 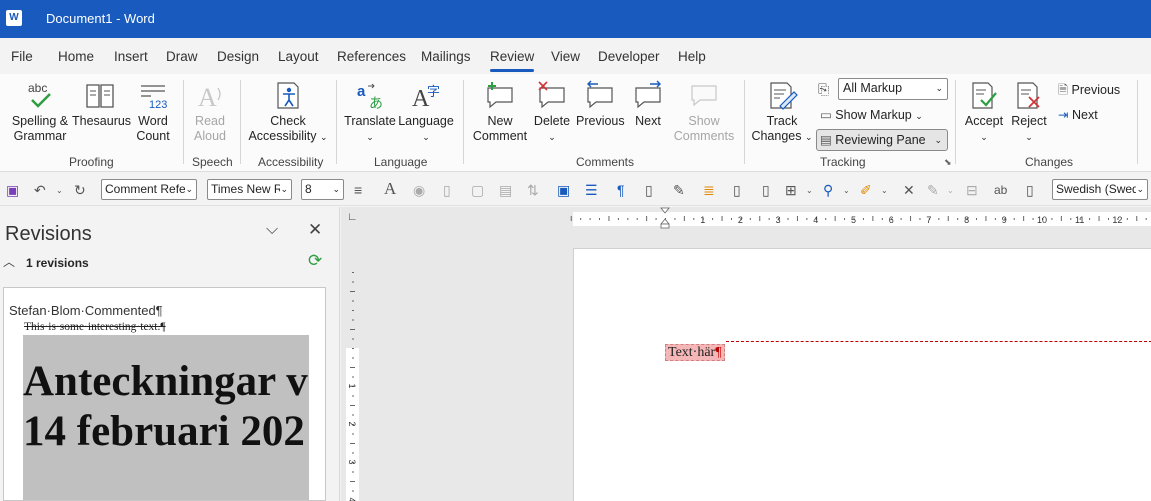 What do you see at coordinates (972, 190) in the screenshot?
I see `compare-icon: ⊟` at bounding box center [972, 190].